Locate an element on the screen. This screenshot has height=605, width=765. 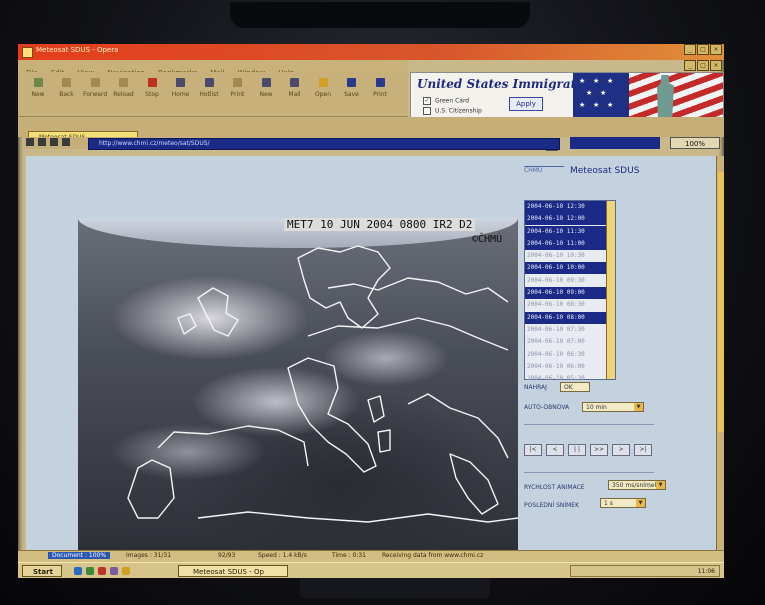
animation-control-button: | | is located at coordinates (577, 450).